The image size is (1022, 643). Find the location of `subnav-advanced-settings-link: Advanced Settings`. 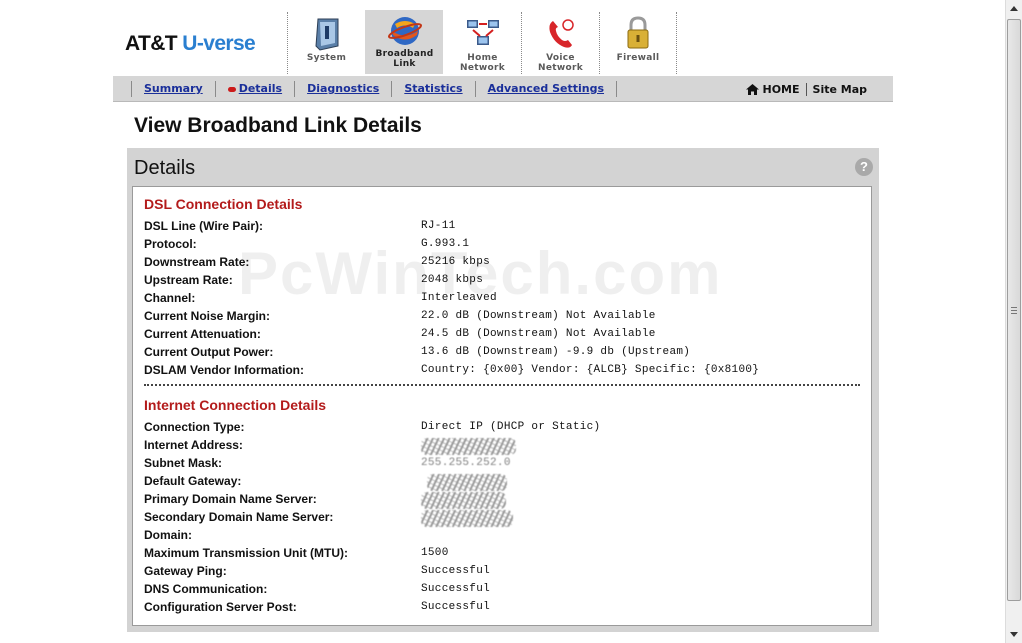

subnav-advanced-settings-link: Advanced Settings is located at coordinates (546, 89).